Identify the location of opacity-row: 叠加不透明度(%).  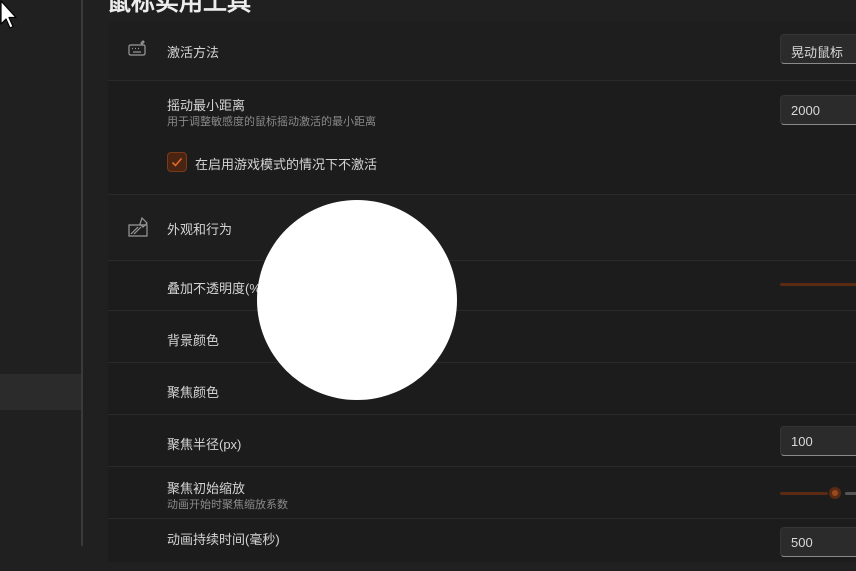
(482, 285).